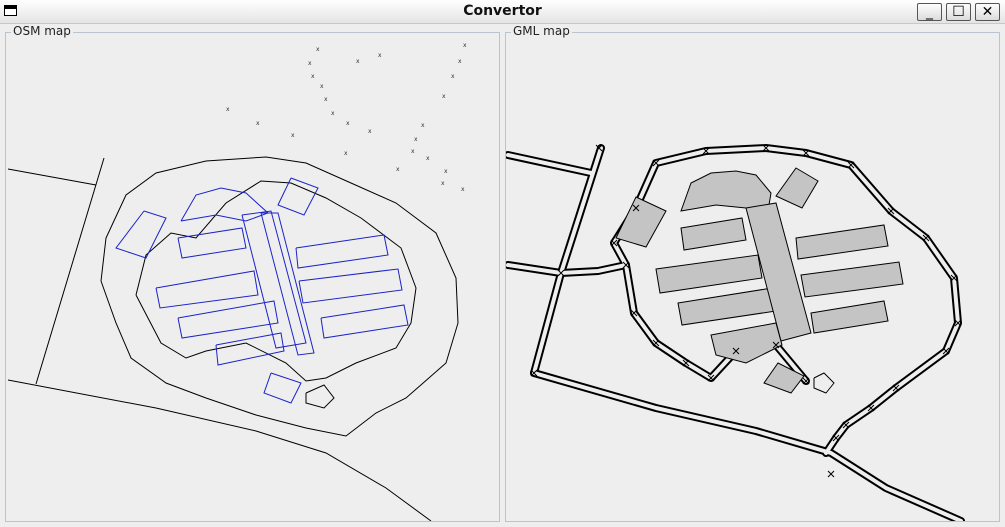 The height and width of the screenshot is (527, 1005). I want to click on close-button: ✕, so click(987, 12).